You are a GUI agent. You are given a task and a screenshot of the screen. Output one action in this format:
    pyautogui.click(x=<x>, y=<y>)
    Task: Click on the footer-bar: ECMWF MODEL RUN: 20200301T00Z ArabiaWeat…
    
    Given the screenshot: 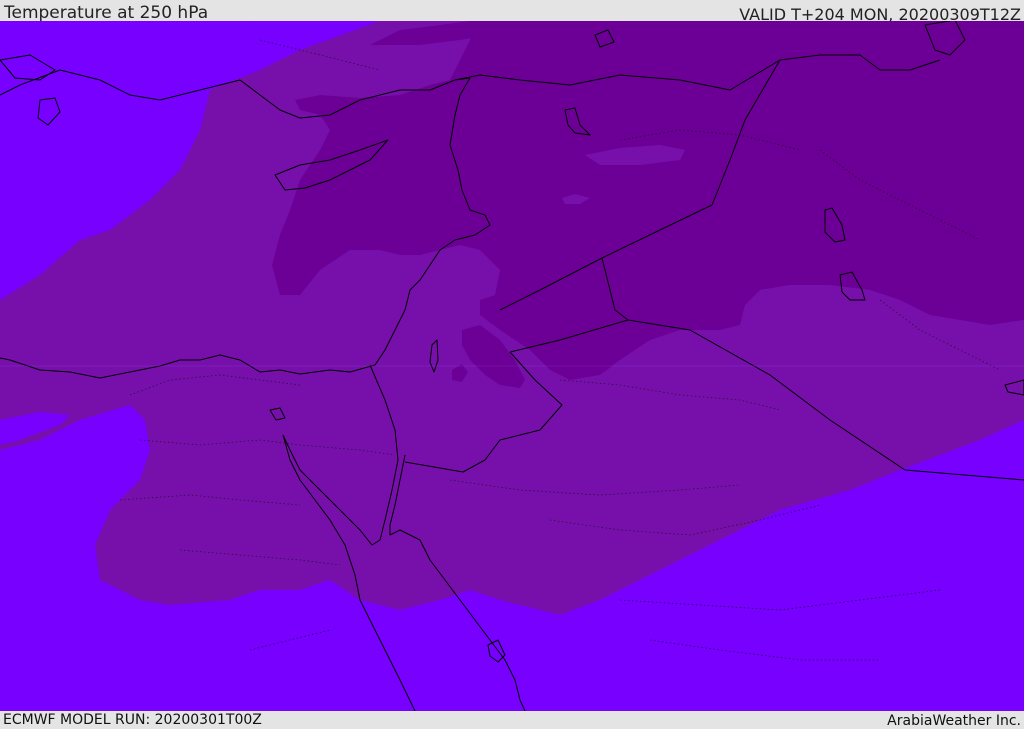 What is the action you would take?
    pyautogui.click(x=512, y=720)
    